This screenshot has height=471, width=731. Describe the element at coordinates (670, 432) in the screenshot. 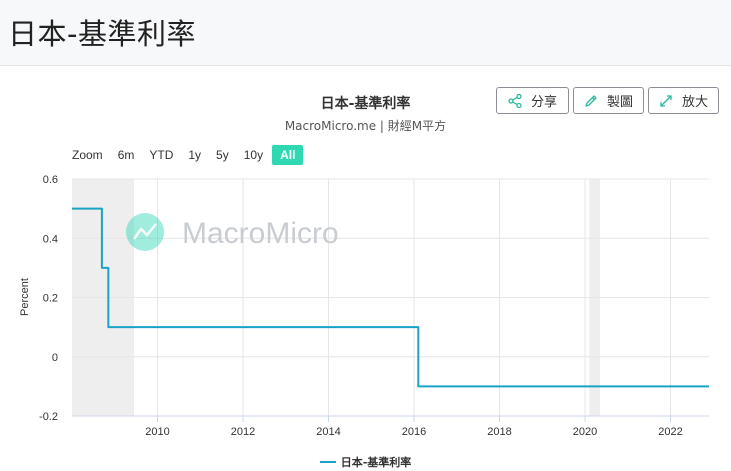

I see `x-tick-label: 2022` at that location.